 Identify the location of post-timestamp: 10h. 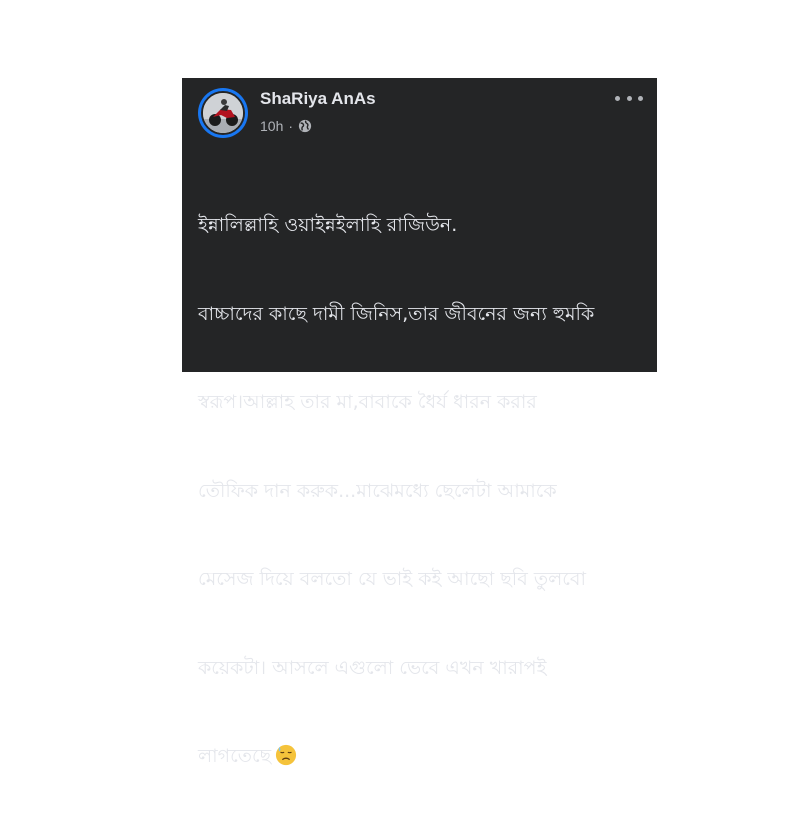
(271, 126).